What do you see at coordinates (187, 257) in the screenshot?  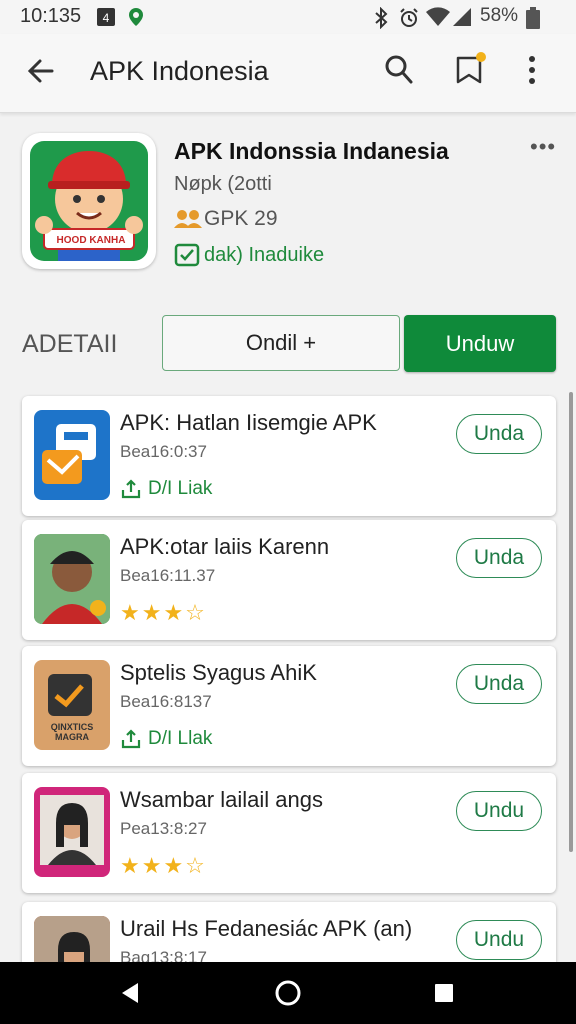 I see `download-check-icon` at bounding box center [187, 257].